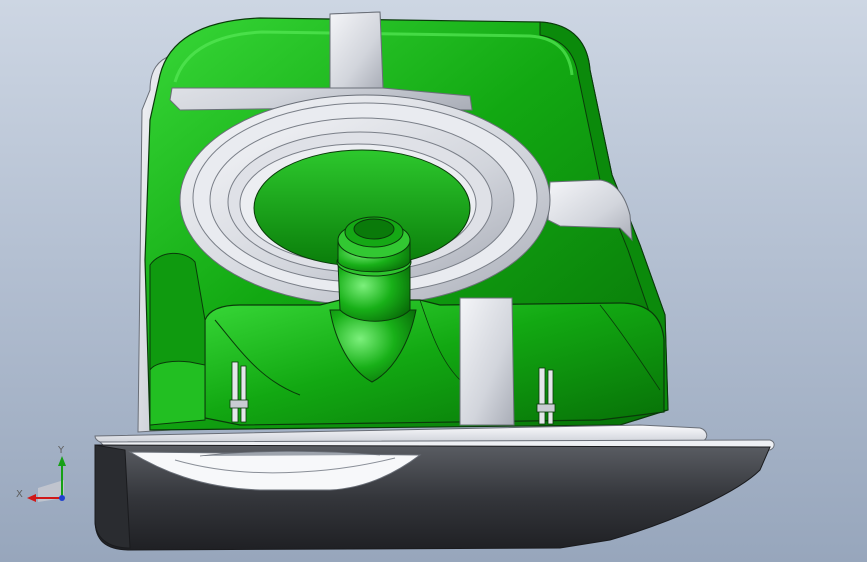  Describe the element at coordinates (41, 473) in the screenshot. I see `coordinate-triad: X Y` at that location.